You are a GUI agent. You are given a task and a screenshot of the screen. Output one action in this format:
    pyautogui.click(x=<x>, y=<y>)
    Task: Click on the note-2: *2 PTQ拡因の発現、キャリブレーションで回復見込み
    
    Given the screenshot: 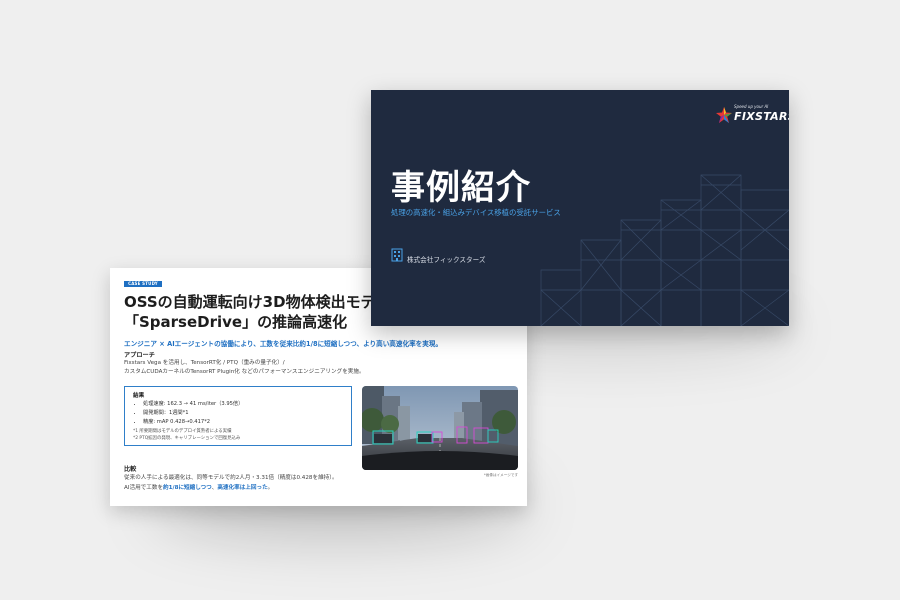 What is the action you would take?
    pyautogui.click(x=187, y=438)
    